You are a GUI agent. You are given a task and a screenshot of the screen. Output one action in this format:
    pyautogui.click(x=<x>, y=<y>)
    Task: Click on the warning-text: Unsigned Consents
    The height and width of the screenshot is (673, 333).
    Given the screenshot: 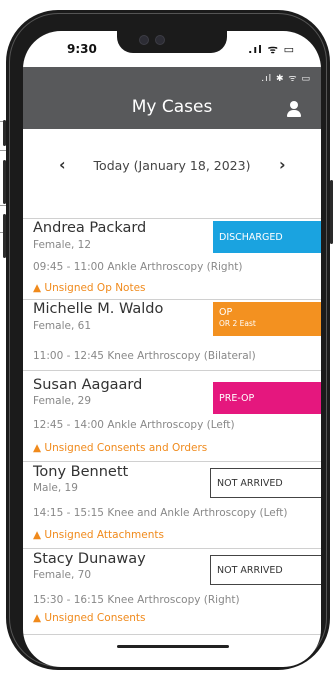 What is the action you would take?
    pyautogui.click(x=95, y=618)
    